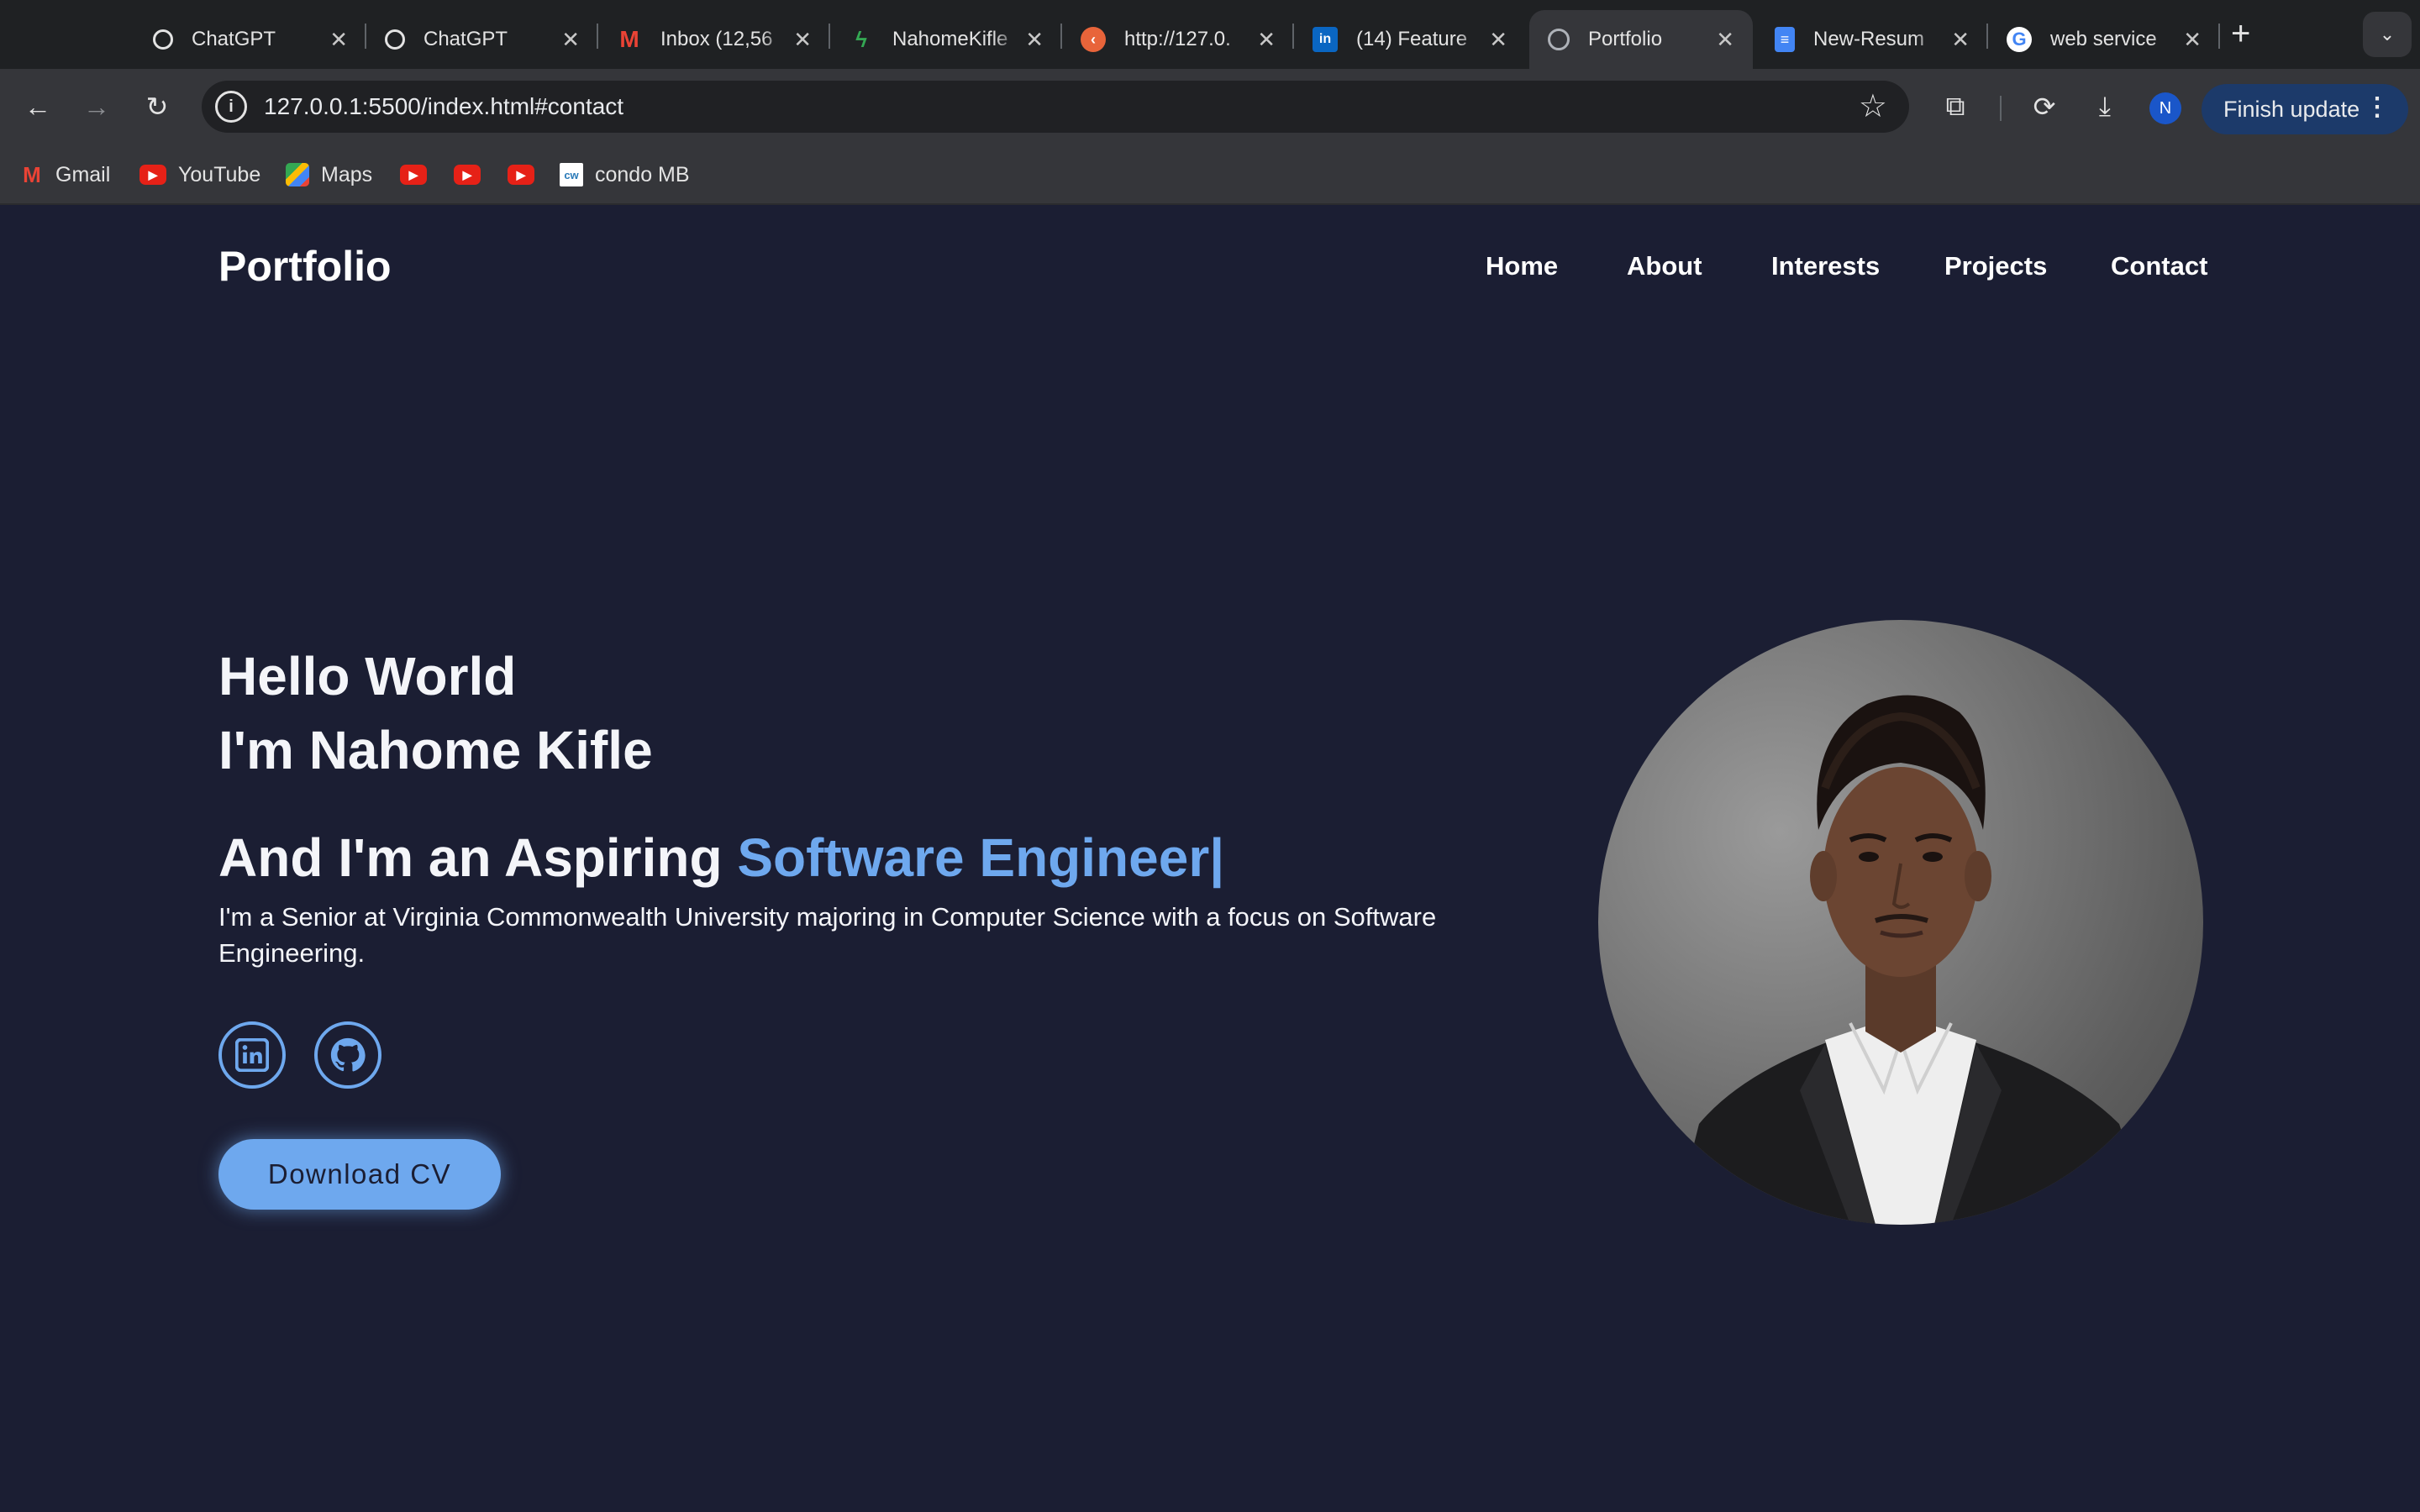  I want to click on toolbar-divider, so click(2001, 108).